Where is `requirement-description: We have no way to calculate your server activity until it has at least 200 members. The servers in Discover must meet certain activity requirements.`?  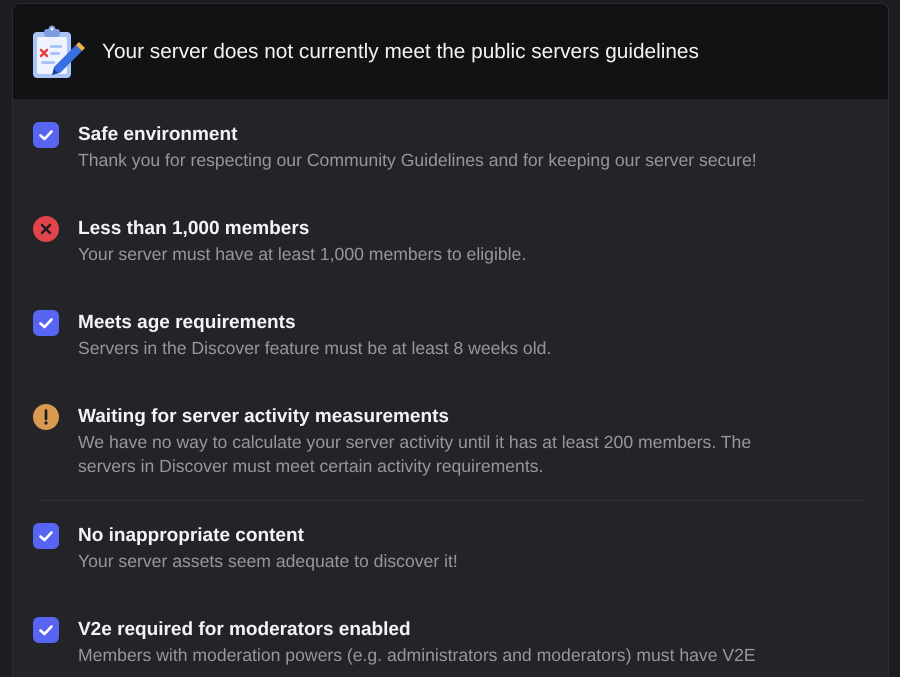 requirement-description: We have no way to calculate your server activity until it has at least 200 members. The servers in Discover must meet certain activity requirements. is located at coordinates (415, 454).